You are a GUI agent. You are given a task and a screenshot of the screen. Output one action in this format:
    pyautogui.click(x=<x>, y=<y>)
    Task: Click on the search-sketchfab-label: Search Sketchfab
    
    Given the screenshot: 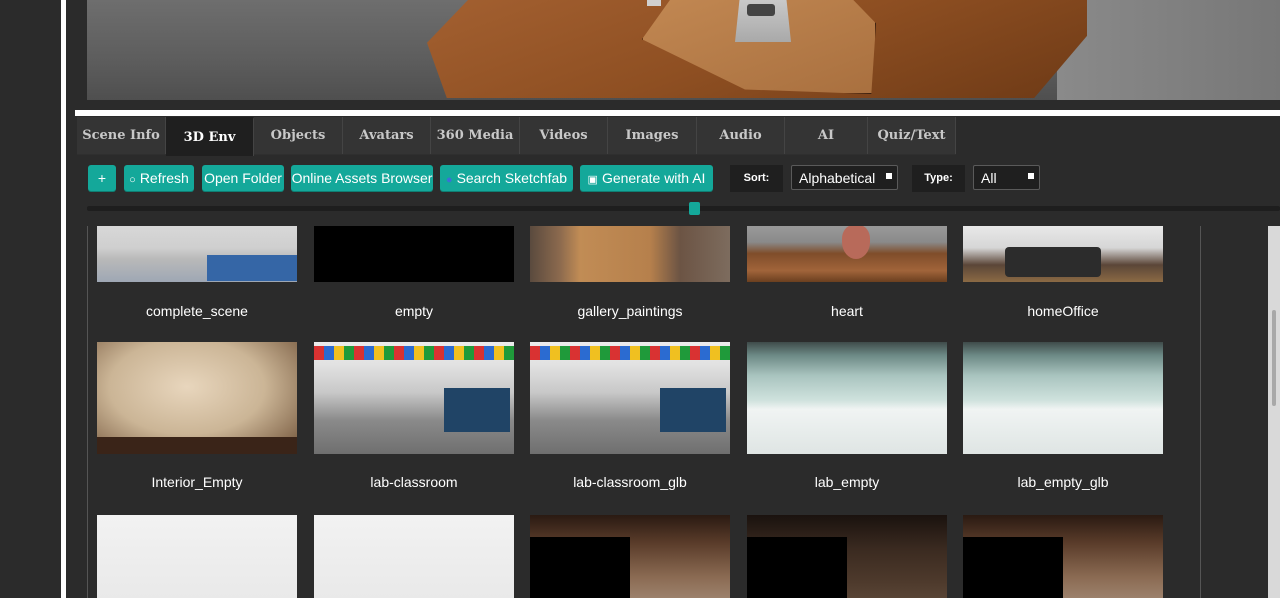 What is the action you would take?
    pyautogui.click(x=512, y=178)
    